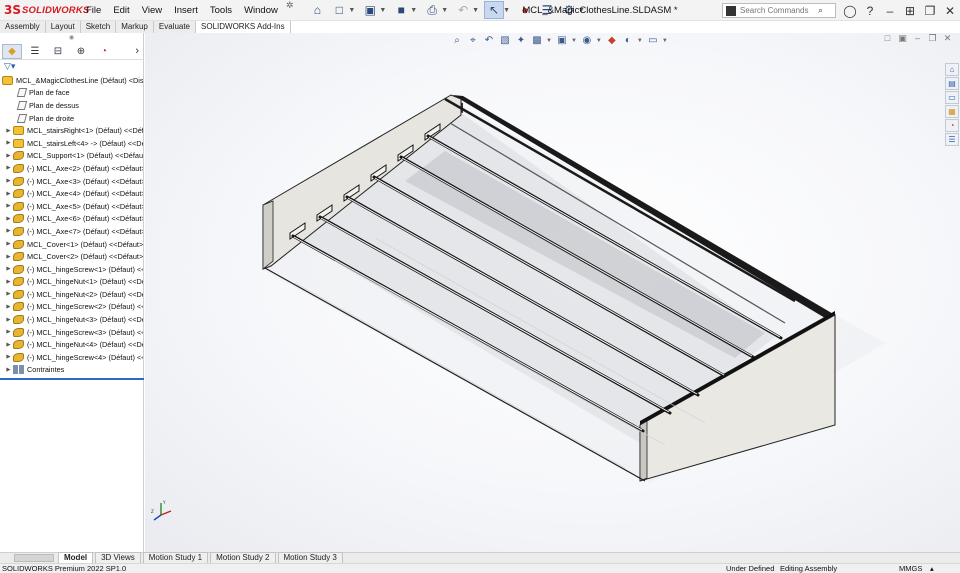 The height and width of the screenshot is (573, 960). I want to click on search-input, so click(779, 10).